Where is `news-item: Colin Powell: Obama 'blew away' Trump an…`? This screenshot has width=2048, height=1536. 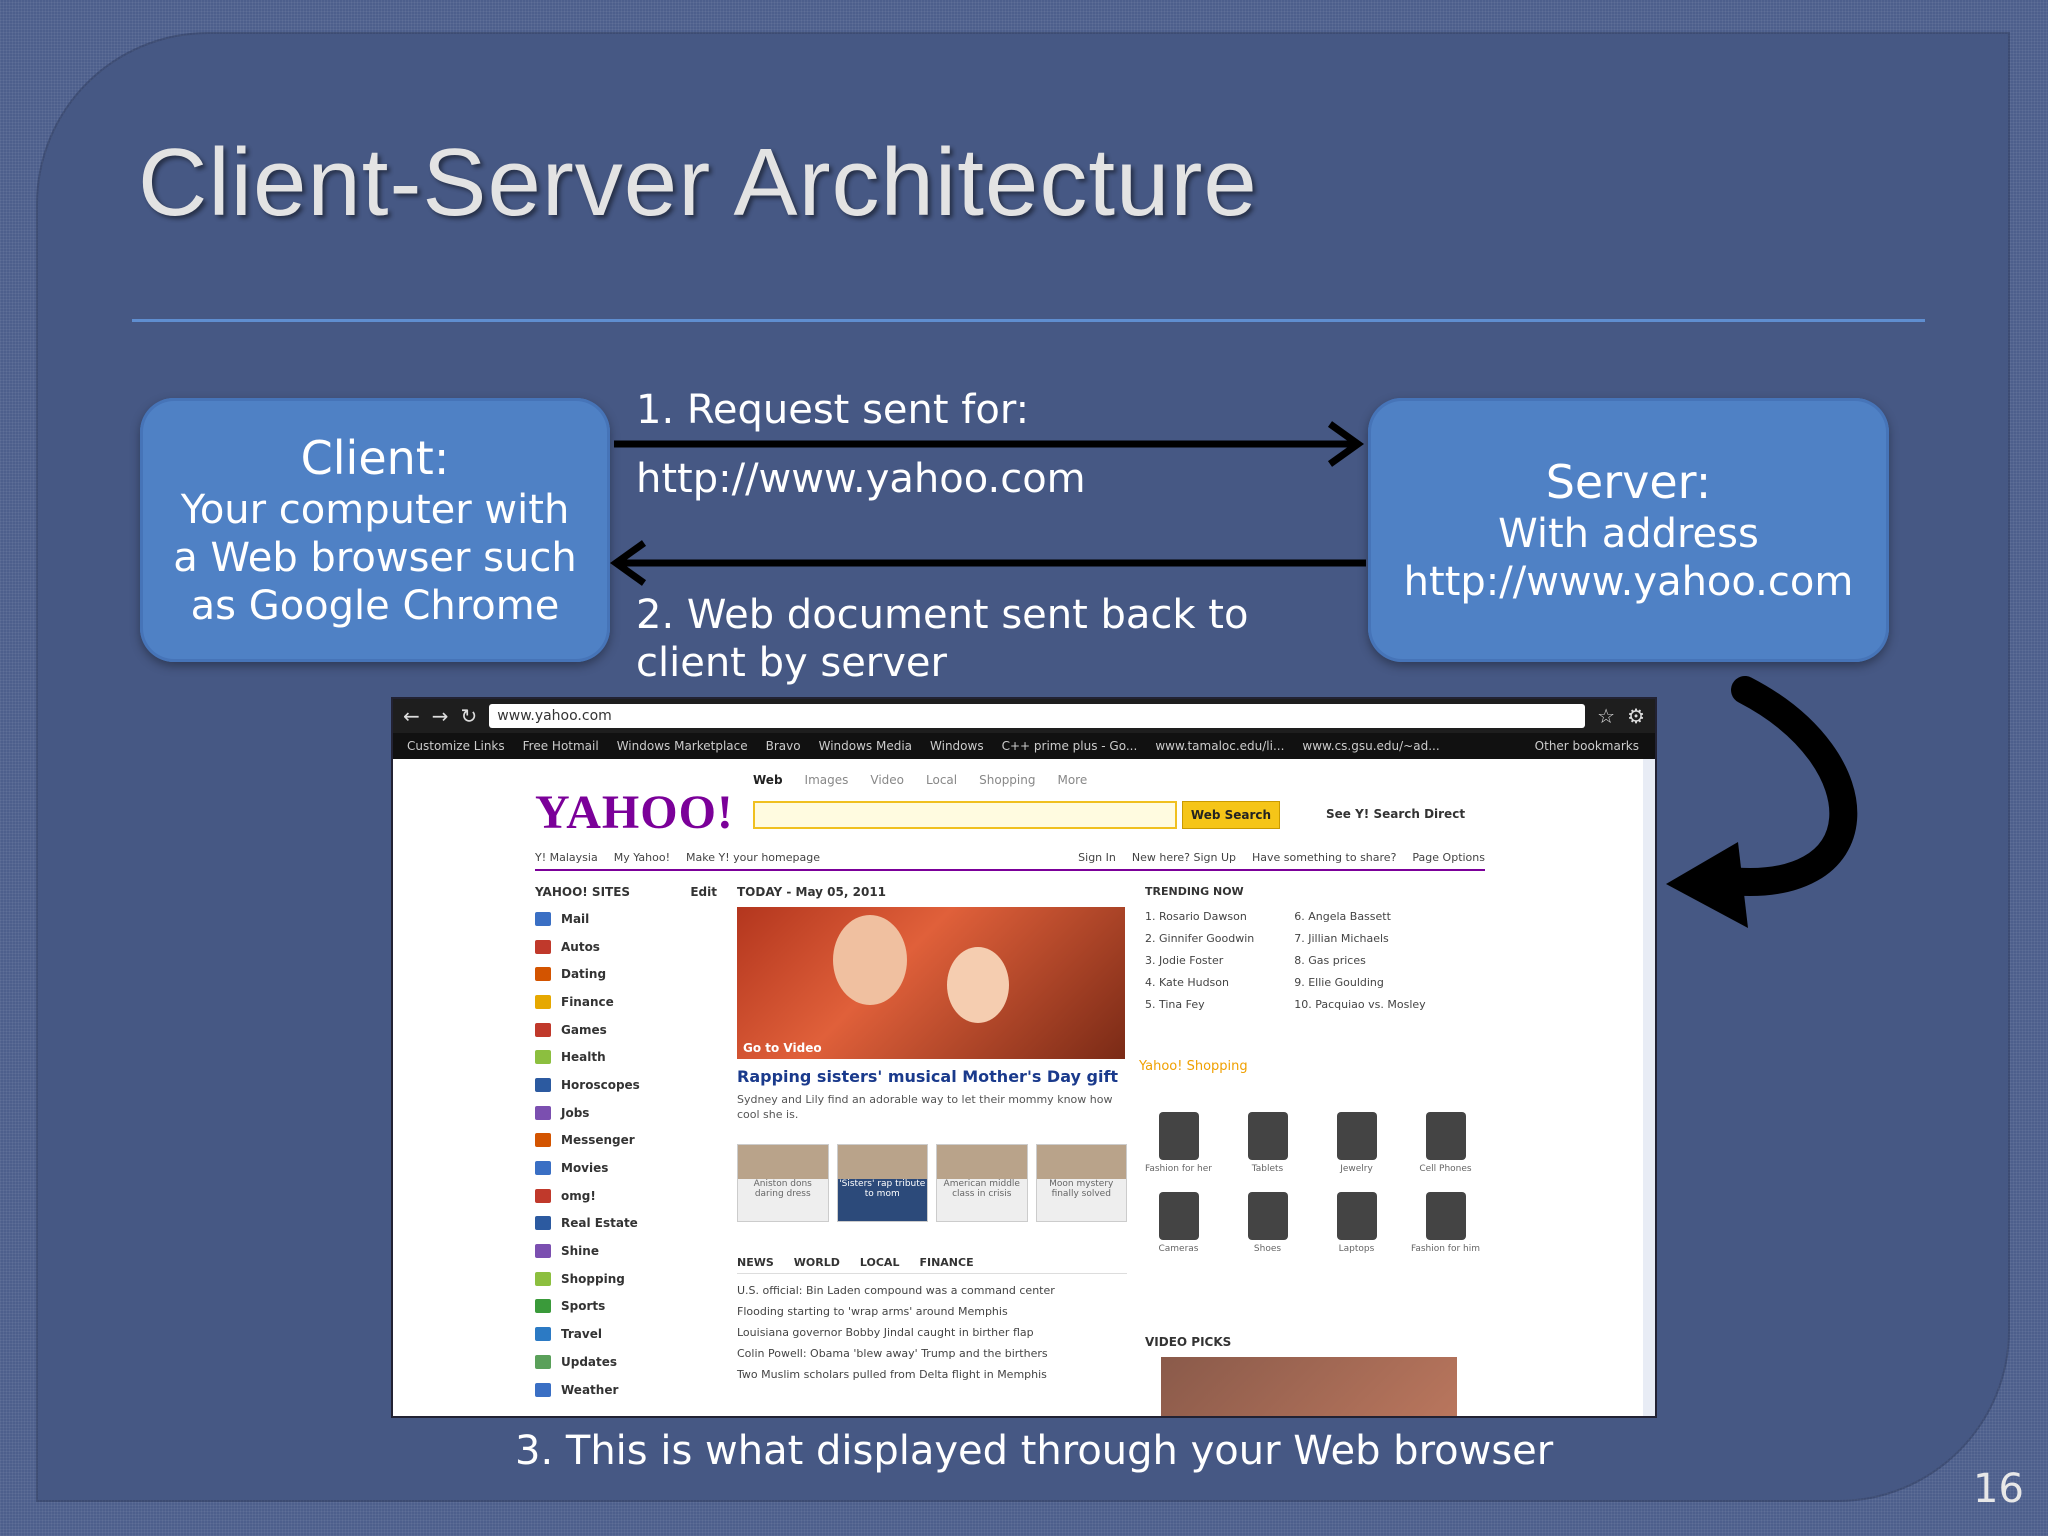 news-item: Colin Powell: Obama 'blew away' Trump an… is located at coordinates (932, 1353).